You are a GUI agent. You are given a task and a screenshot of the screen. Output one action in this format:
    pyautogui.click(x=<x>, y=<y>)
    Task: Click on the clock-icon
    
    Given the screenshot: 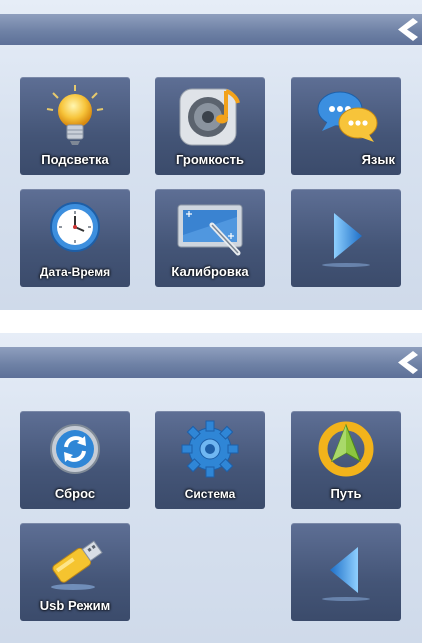 What is the action you would take?
    pyautogui.click(x=75, y=227)
    